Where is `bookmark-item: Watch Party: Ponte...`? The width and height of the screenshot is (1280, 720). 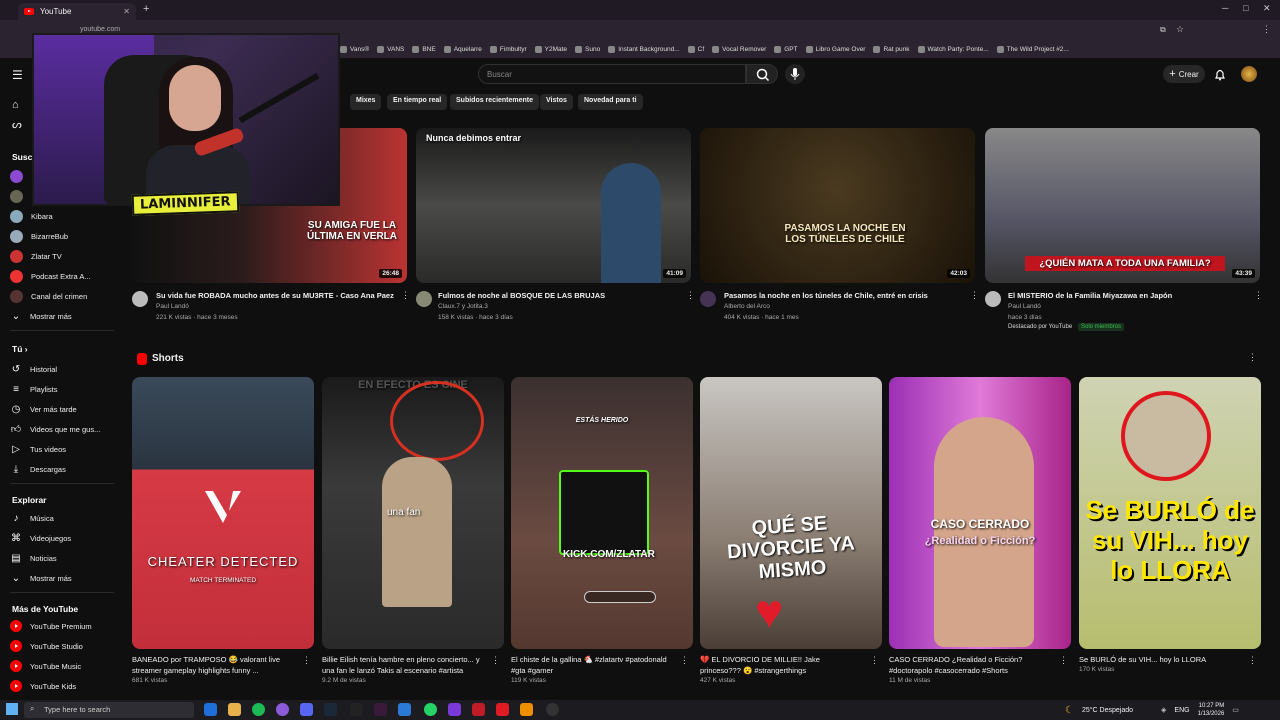 bookmark-item: Watch Party: Ponte... is located at coordinates (953, 49).